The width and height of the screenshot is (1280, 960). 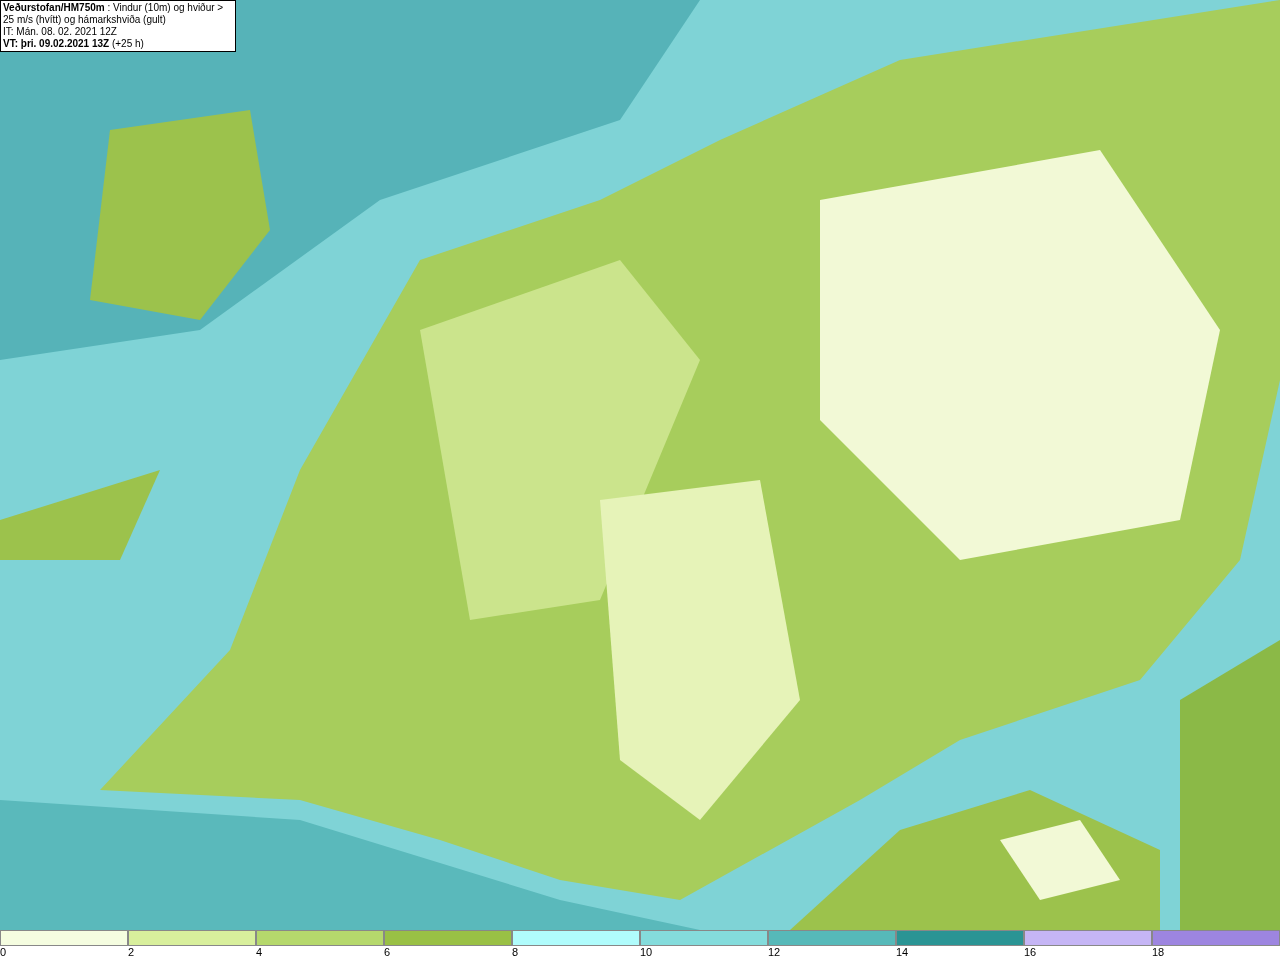 I want to click on legend-label: 10, so click(x=646, y=952).